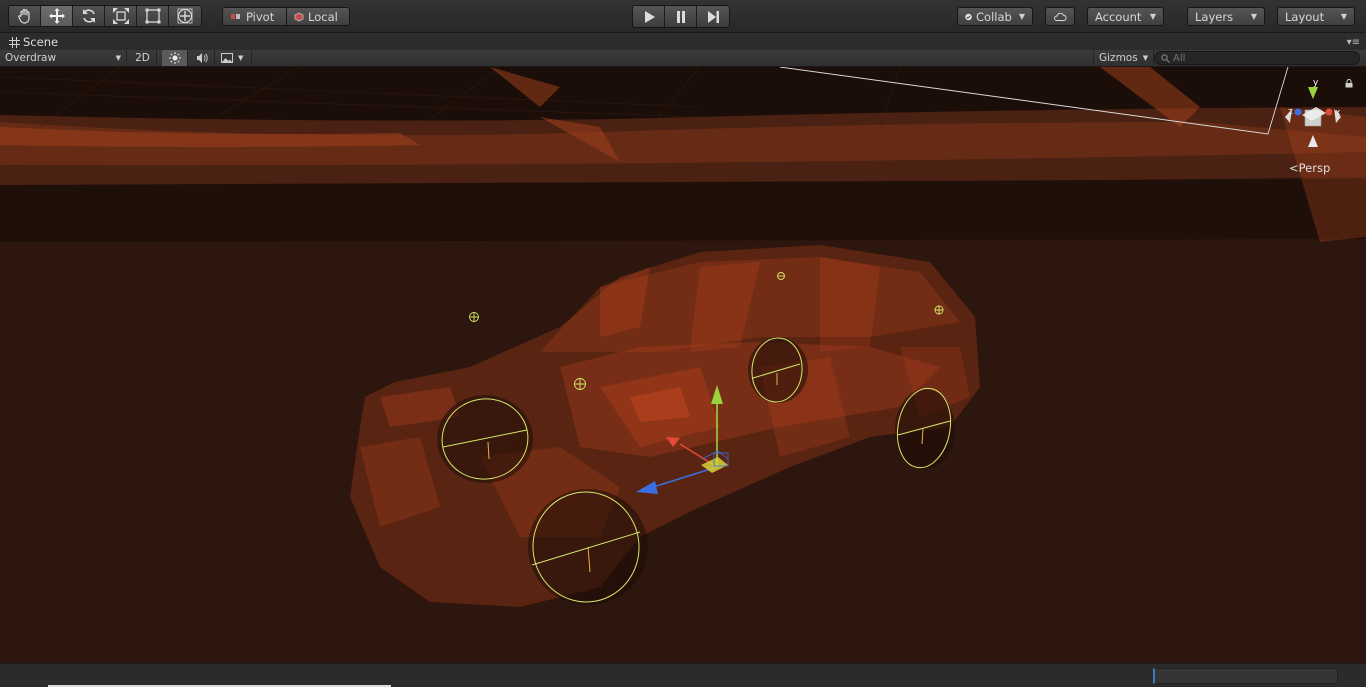  I want to click on lock-icon, so click(1349, 83).